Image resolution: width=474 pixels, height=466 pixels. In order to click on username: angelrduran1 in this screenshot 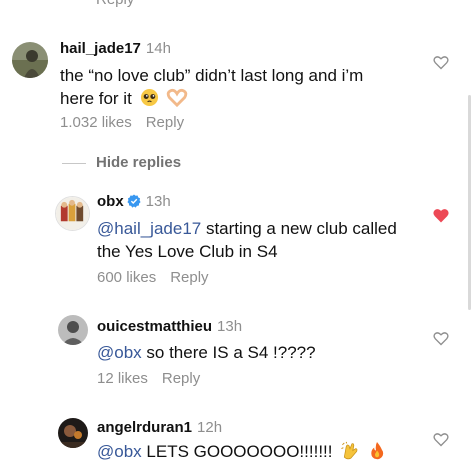, I will do `click(144, 427)`.